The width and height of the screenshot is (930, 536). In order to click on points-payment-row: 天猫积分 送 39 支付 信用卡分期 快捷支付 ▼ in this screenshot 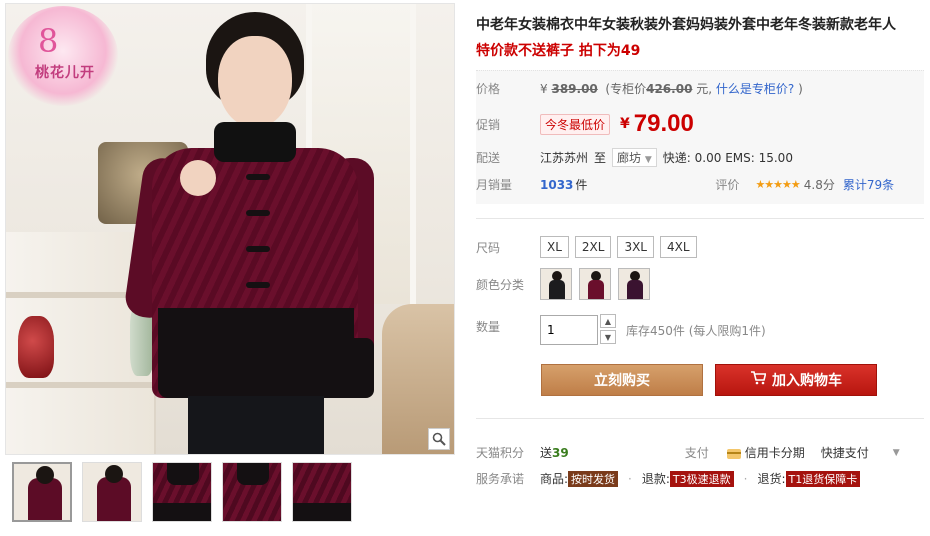, I will do `click(688, 452)`.